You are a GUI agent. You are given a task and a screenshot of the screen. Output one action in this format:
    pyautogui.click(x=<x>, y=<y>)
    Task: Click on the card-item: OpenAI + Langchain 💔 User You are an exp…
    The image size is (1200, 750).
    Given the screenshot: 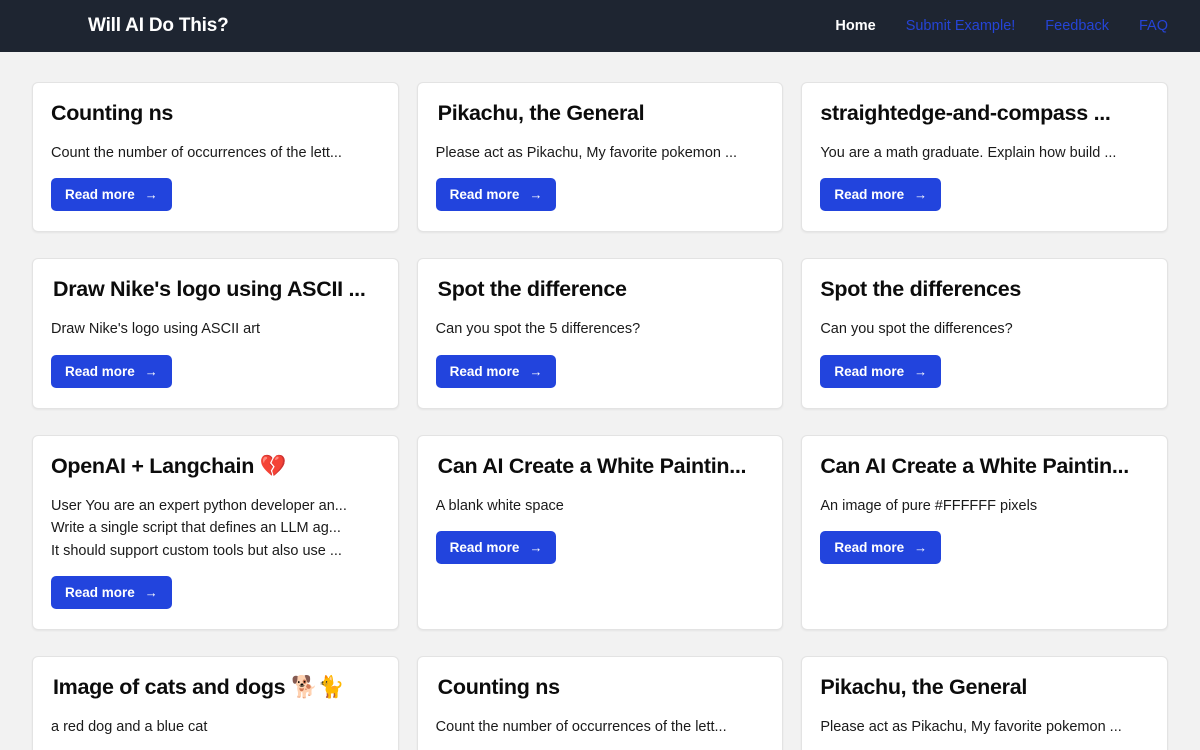 What is the action you would take?
    pyautogui.click(x=215, y=532)
    